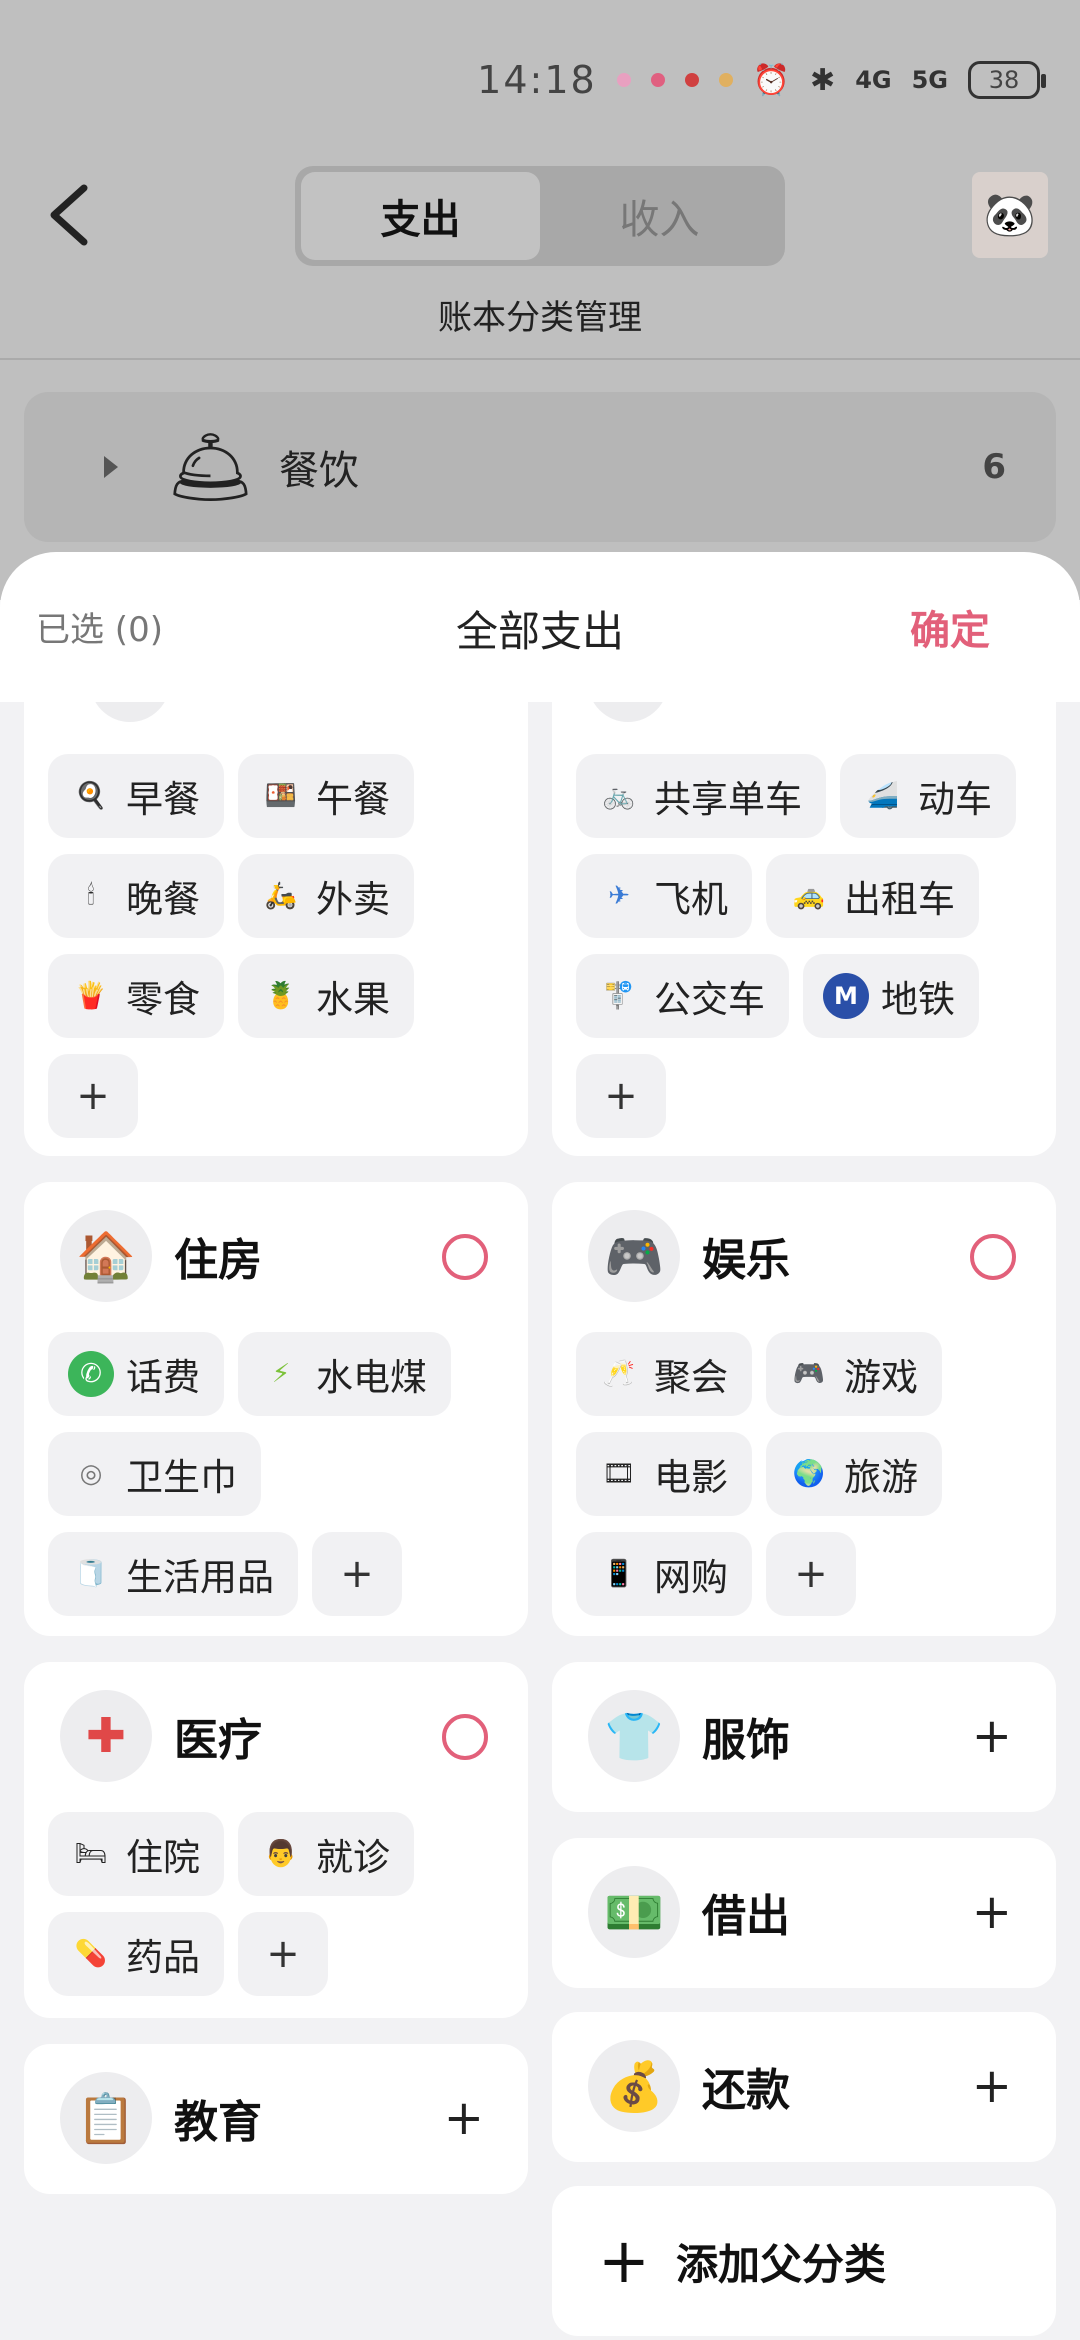  What do you see at coordinates (136, 1954) in the screenshot?
I see `chip-medicine: 💊 药品` at bounding box center [136, 1954].